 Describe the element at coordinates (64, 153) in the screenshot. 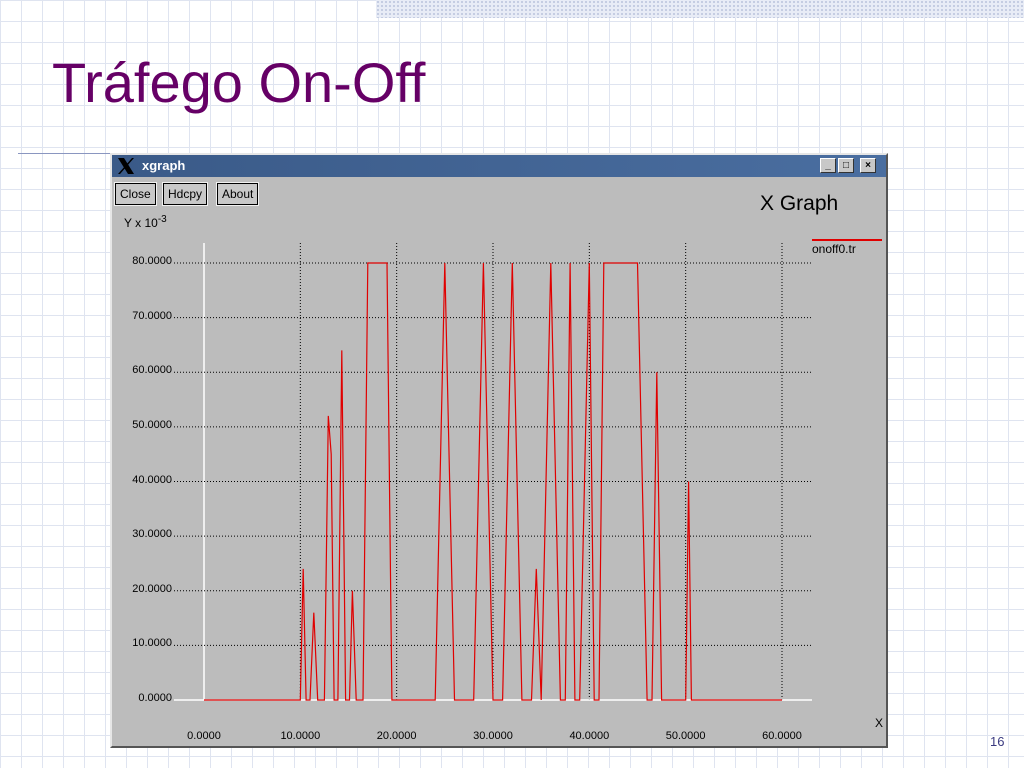

I see `title-divider` at that location.